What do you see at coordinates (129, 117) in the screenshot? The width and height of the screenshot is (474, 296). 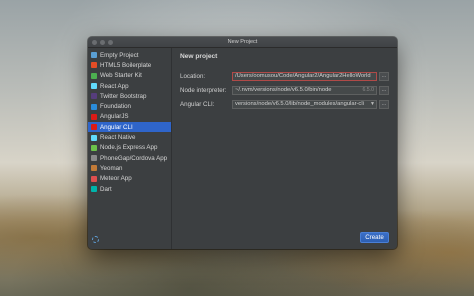 I see `sidebar-item-angularjs: AngularJS` at bounding box center [129, 117].